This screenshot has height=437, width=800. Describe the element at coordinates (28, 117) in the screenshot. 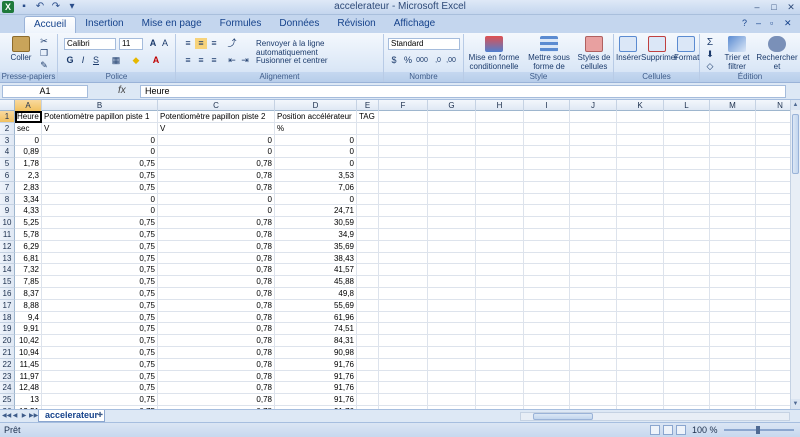

I see `cell: Heure` at that location.